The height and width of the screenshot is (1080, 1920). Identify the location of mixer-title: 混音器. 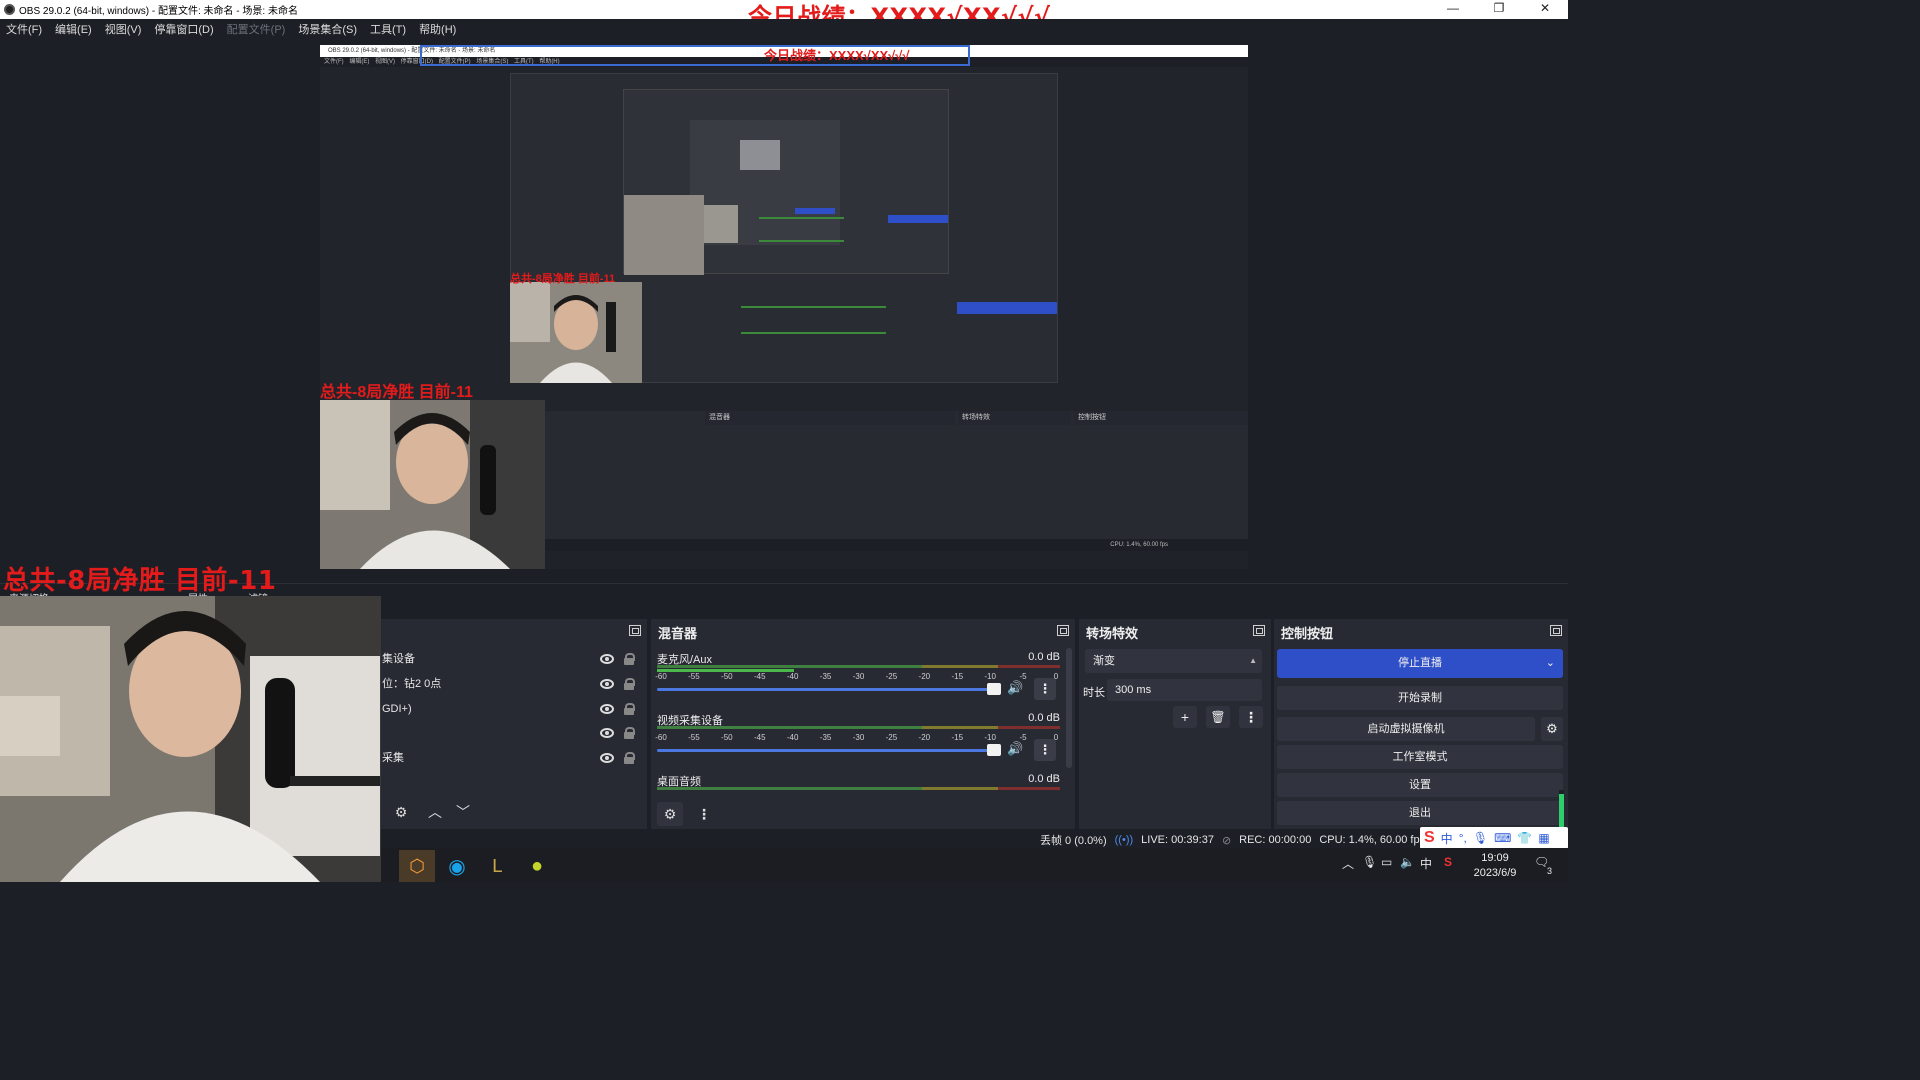
(678, 633).